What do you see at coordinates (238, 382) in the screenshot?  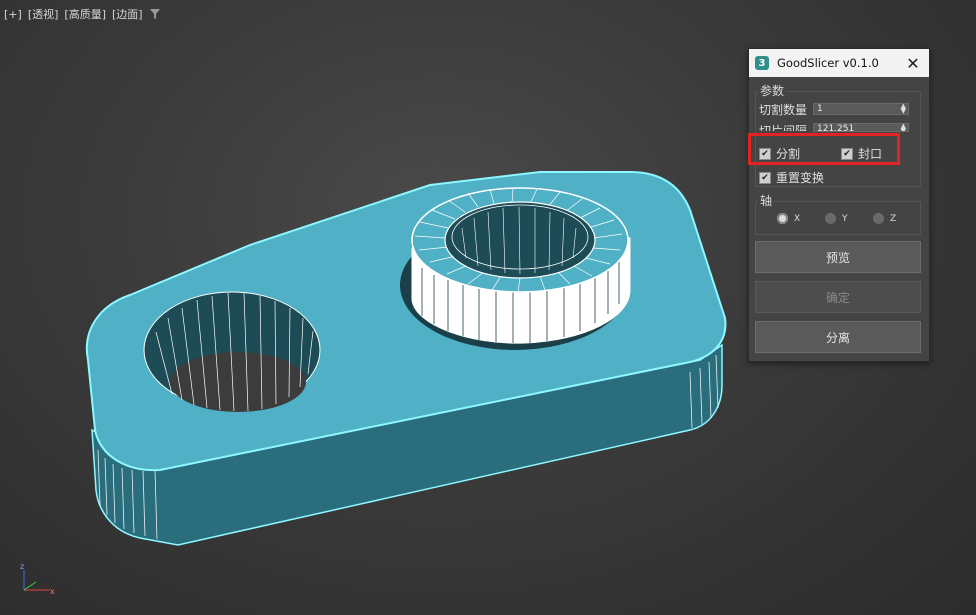 I see `left-hole-bottom` at bounding box center [238, 382].